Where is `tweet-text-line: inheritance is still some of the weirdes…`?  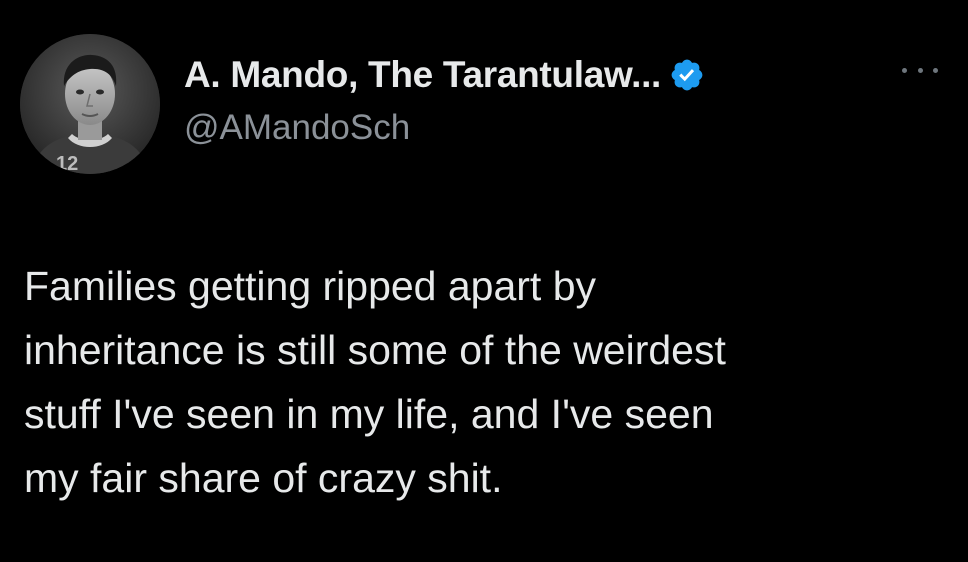
tweet-text-line: inheritance is still some of the weirdes… is located at coordinates (375, 350).